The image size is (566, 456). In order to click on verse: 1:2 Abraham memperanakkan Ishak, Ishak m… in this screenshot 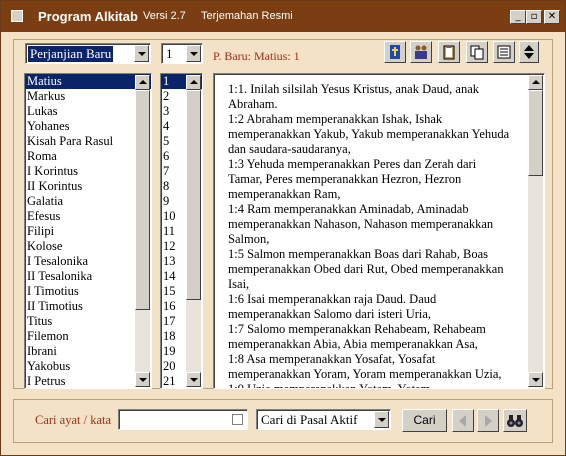, I will do `click(369, 134)`.